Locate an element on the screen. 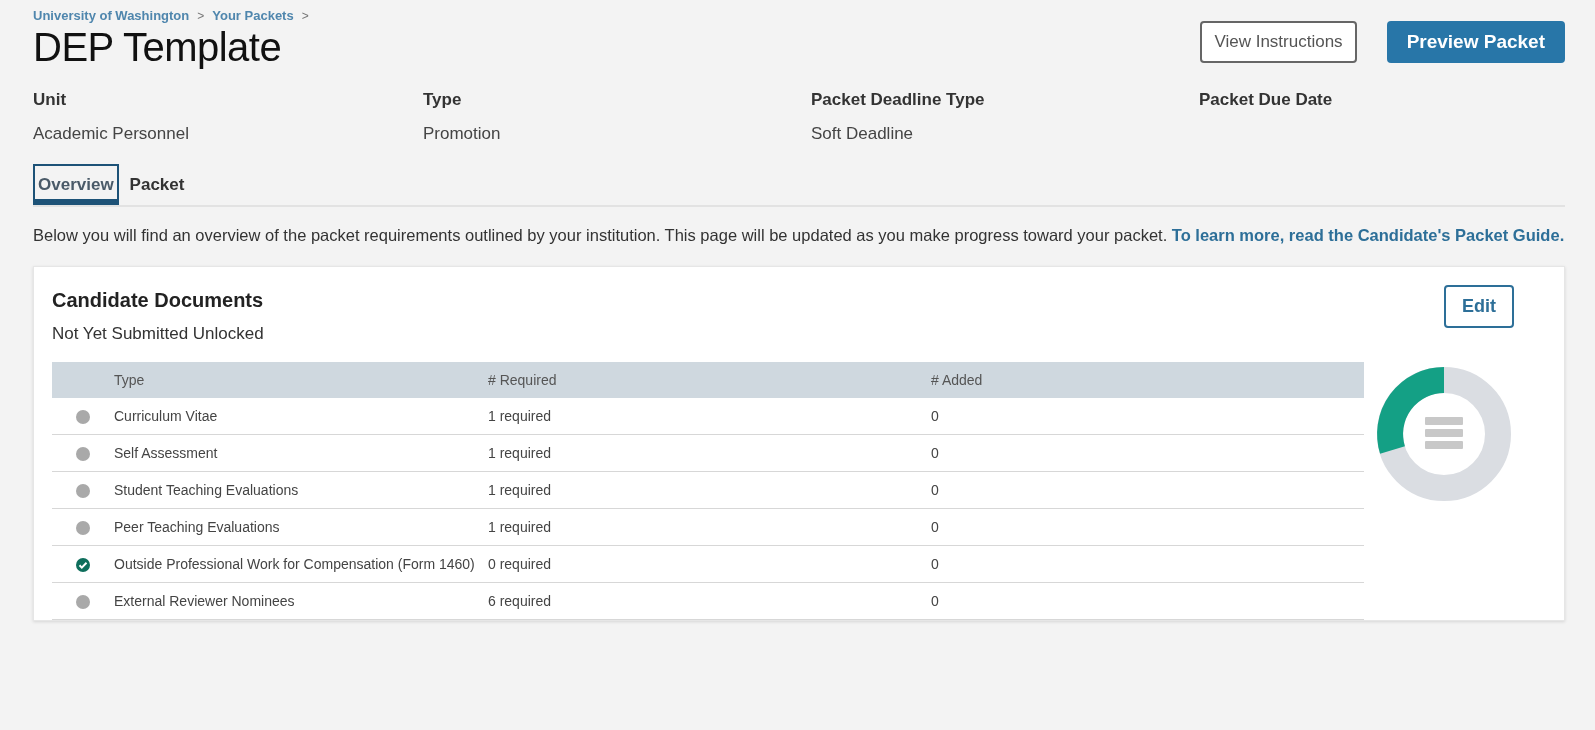  tab: Overview is located at coordinates (76, 184).